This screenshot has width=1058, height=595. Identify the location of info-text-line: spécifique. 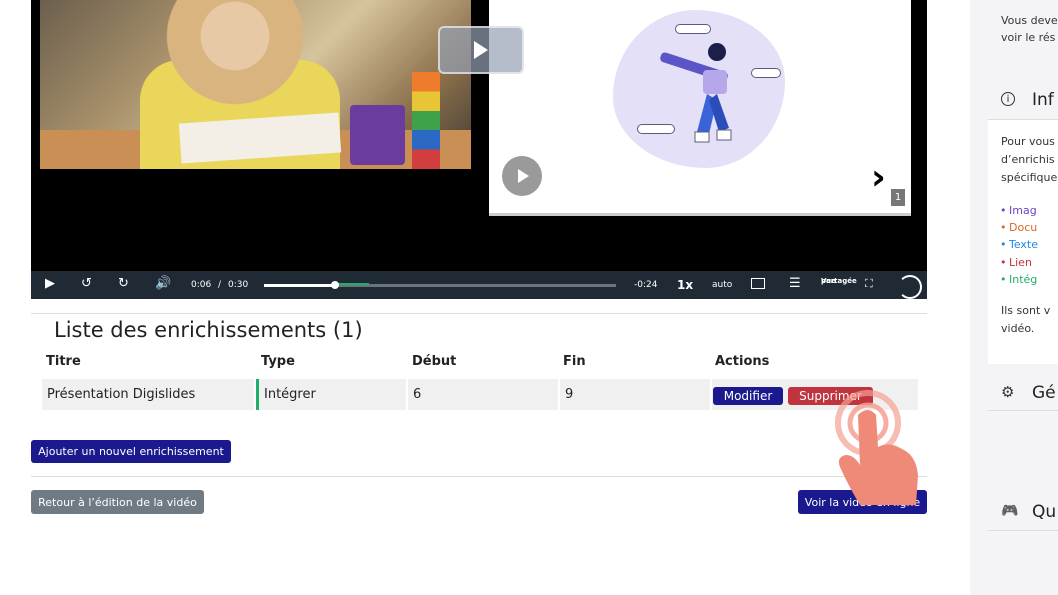
(1029, 177).